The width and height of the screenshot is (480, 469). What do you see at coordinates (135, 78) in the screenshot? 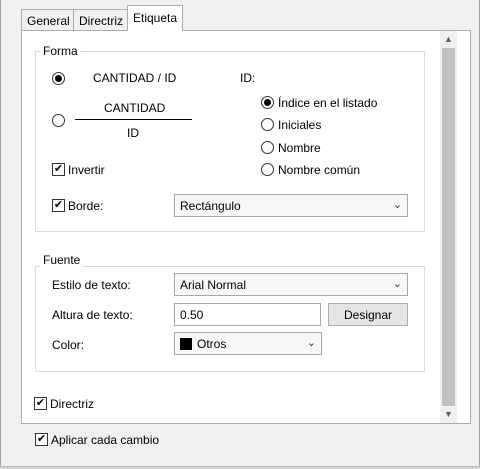
I see `option-single-line-label: CANTIDAD / ID` at bounding box center [135, 78].